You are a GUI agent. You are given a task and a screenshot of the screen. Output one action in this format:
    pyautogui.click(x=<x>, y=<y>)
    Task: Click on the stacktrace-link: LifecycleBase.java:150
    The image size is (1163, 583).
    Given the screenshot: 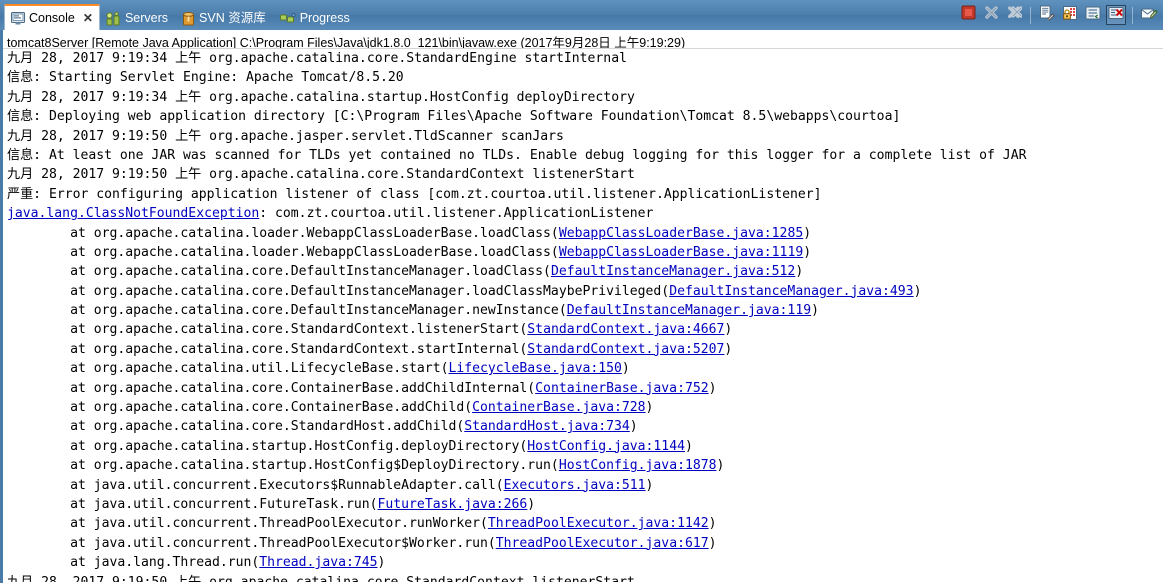 What is the action you would take?
    pyautogui.click(x=534, y=368)
    